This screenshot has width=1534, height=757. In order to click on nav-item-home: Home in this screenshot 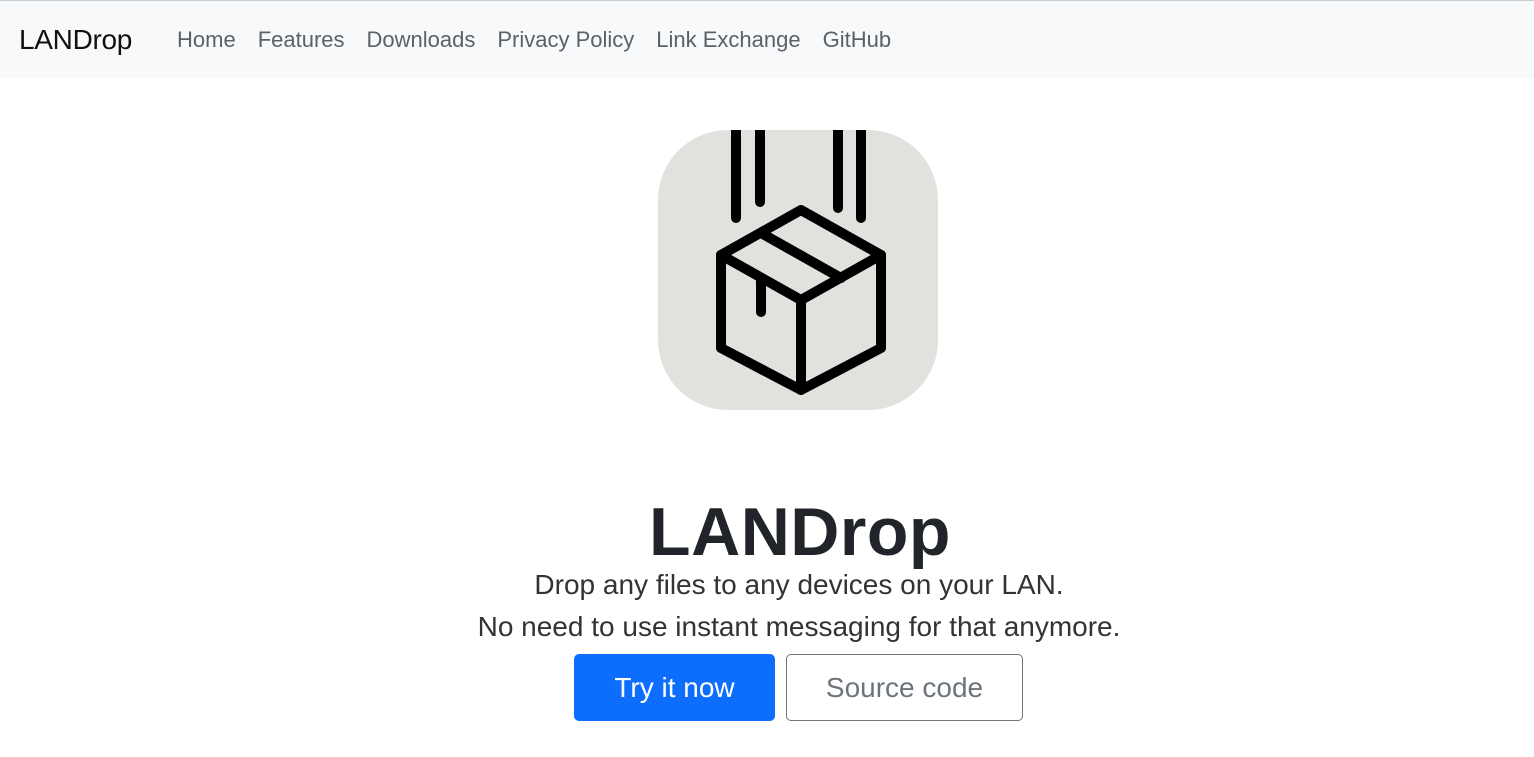, I will do `click(206, 40)`.